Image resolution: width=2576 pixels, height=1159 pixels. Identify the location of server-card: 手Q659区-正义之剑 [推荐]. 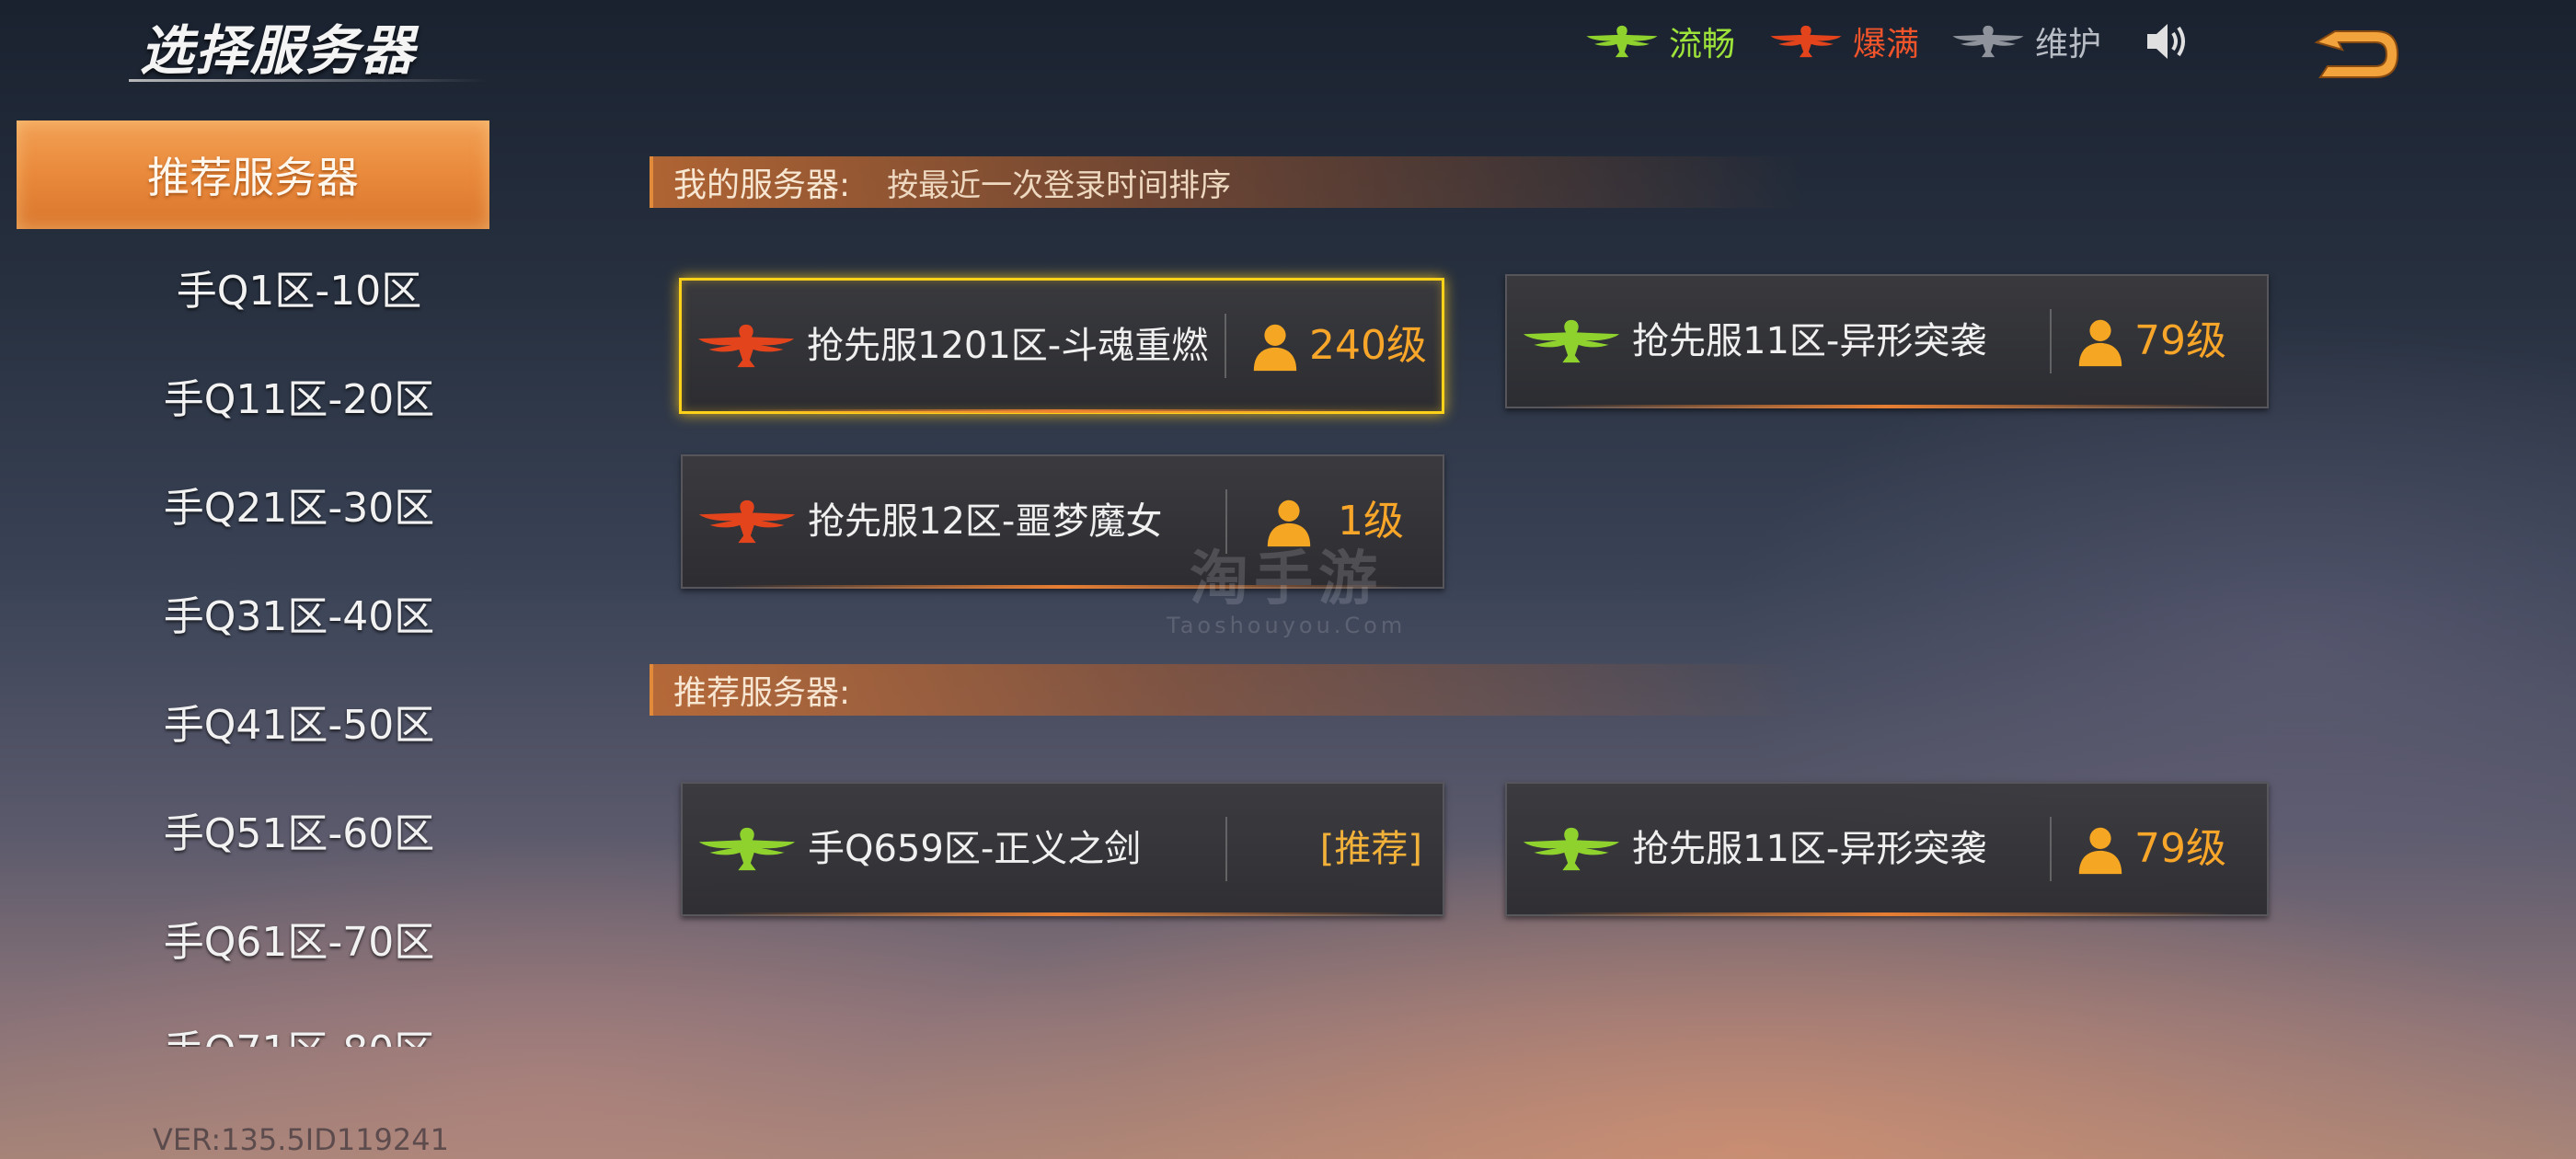
(1062, 849).